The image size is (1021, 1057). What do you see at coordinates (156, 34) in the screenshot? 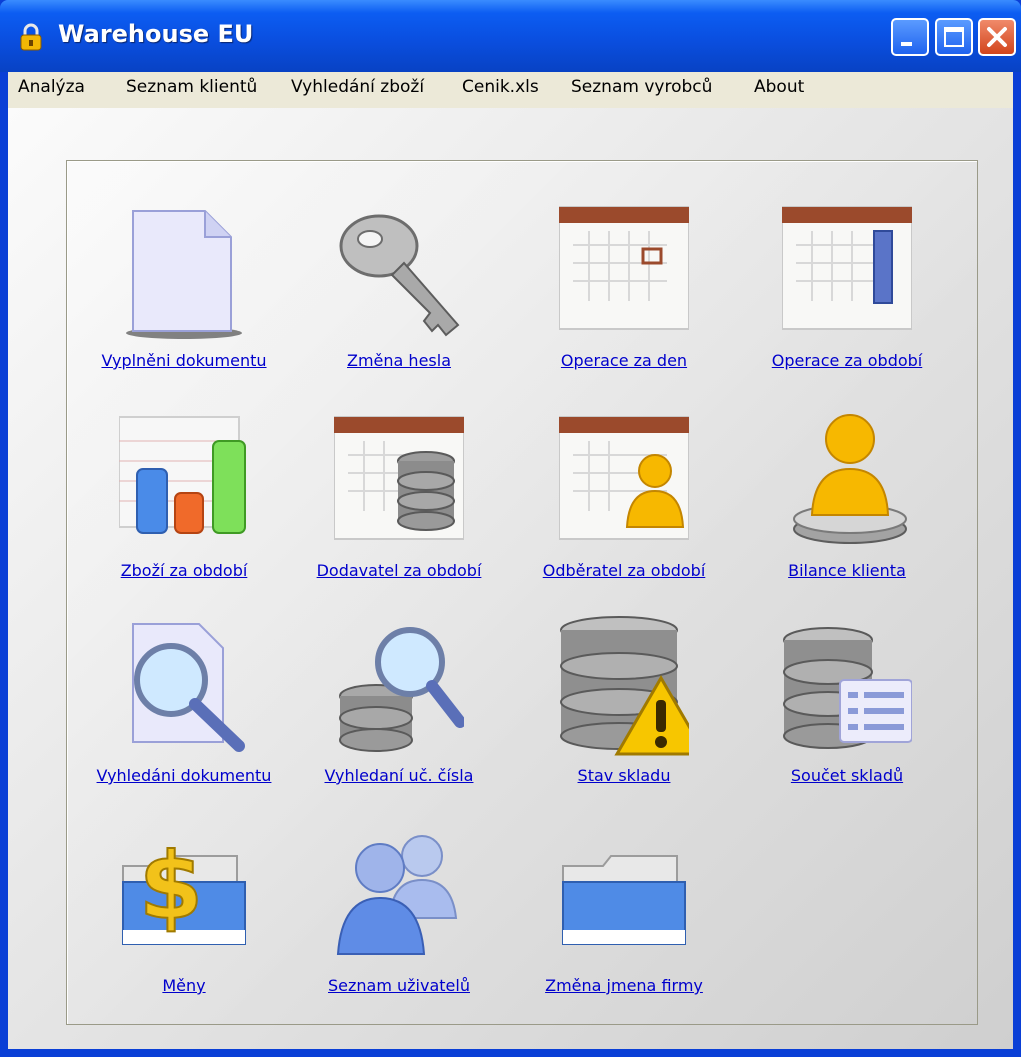
I see `window-title: Warehouse EU` at bounding box center [156, 34].